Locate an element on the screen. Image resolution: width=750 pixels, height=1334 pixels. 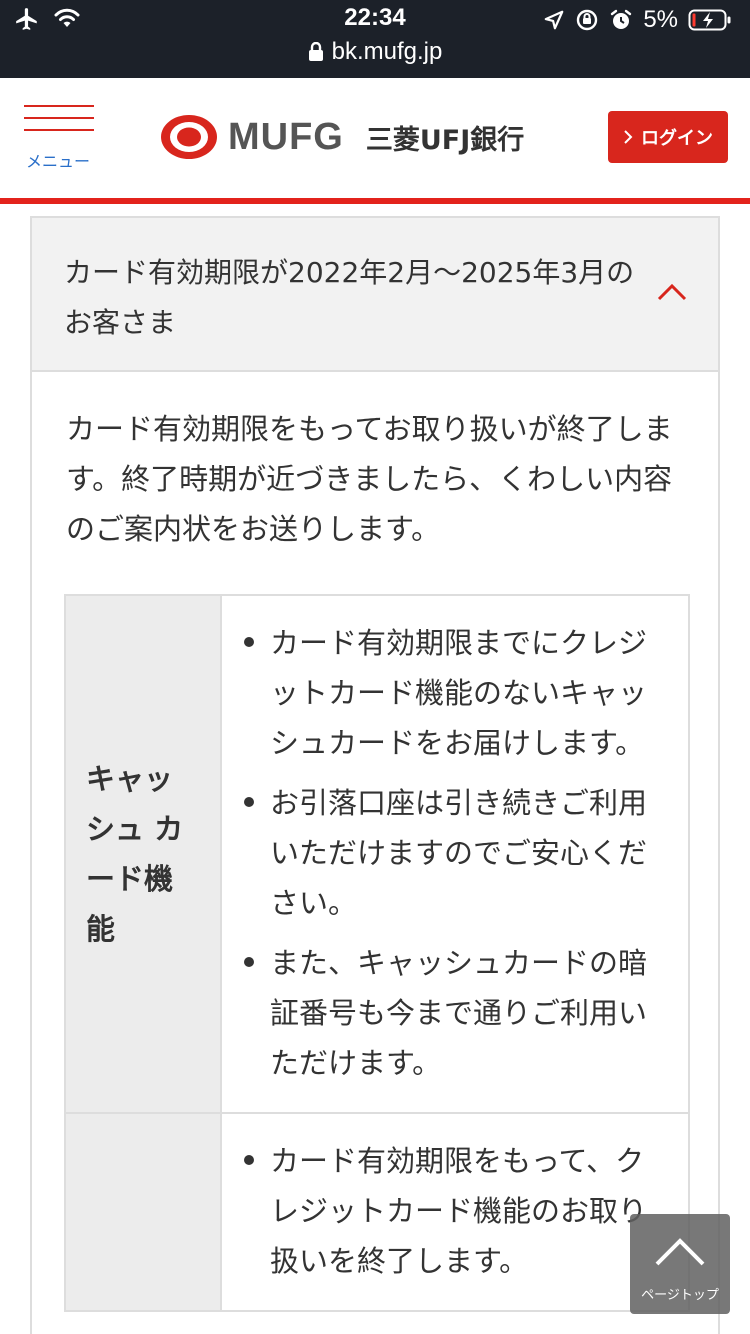
bank-name: 三菱UFJ銀行 is located at coordinates (445, 140).